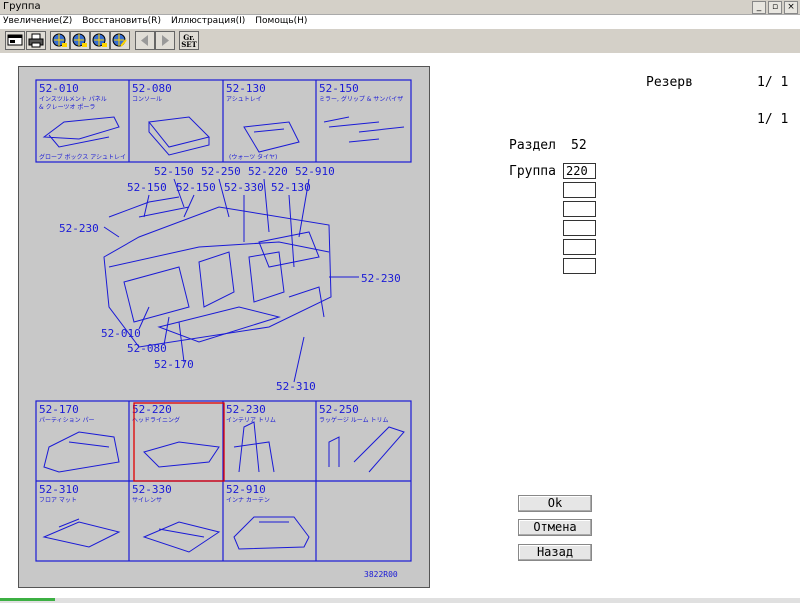 The image size is (800, 603). I want to click on menu-illustration: Иллюстрация(I), so click(208, 21).